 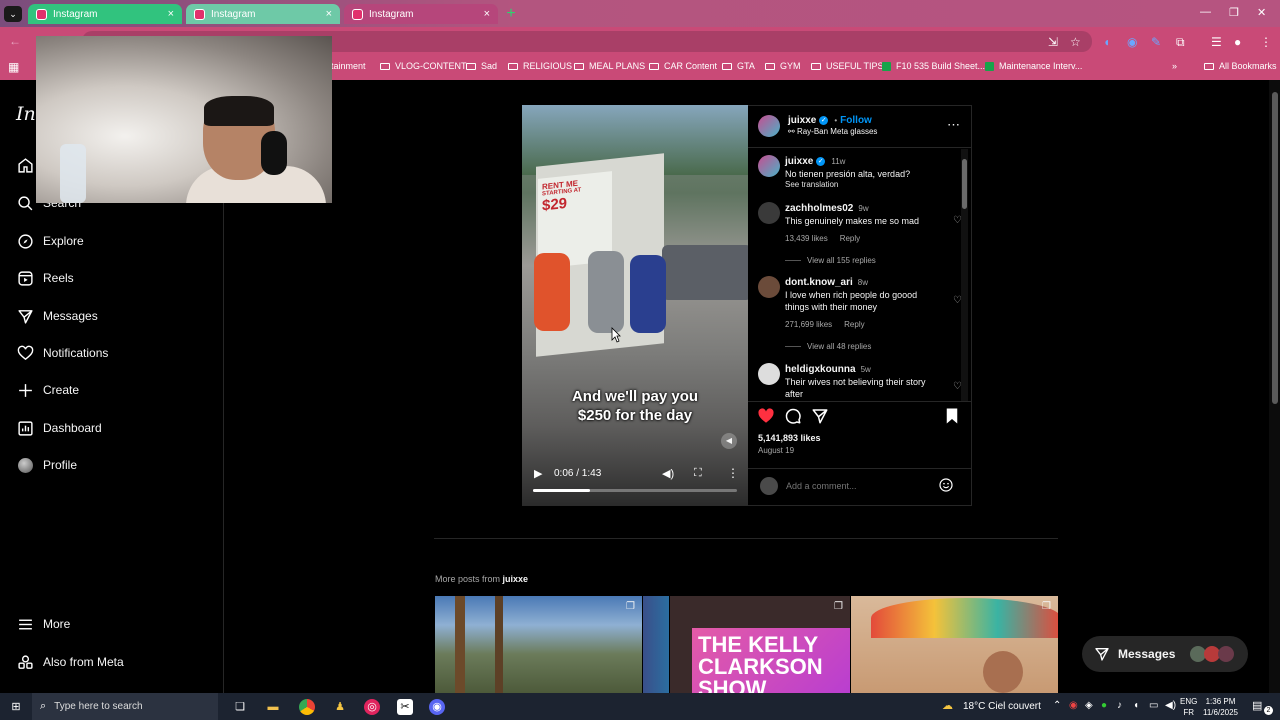 I want to click on reading-list-icon: ☰, so click(x=1216, y=42).